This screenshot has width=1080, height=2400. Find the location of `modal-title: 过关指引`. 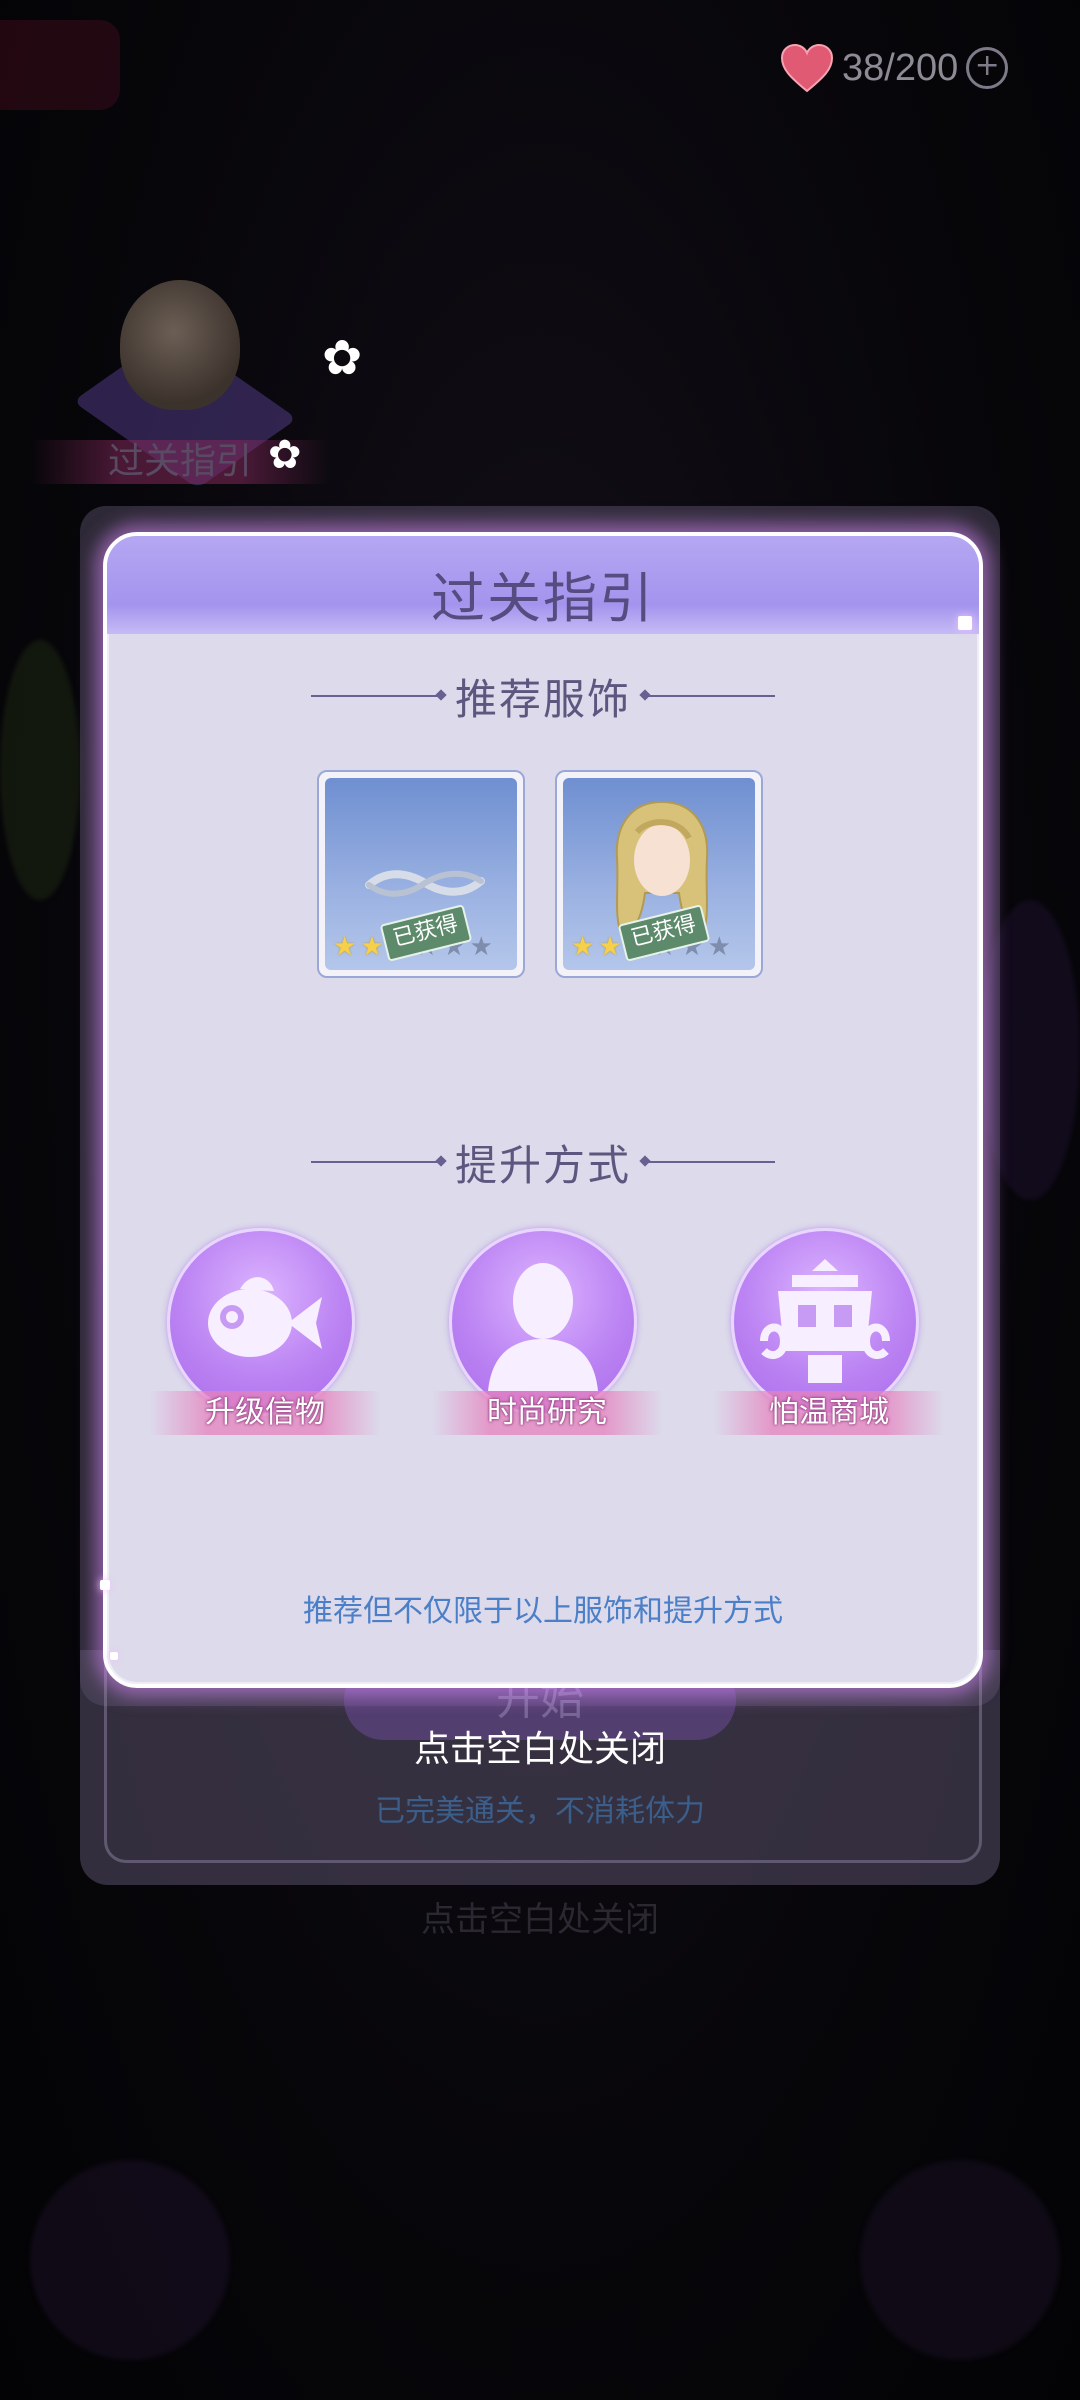

modal-title: 过关指引 is located at coordinates (543, 598).